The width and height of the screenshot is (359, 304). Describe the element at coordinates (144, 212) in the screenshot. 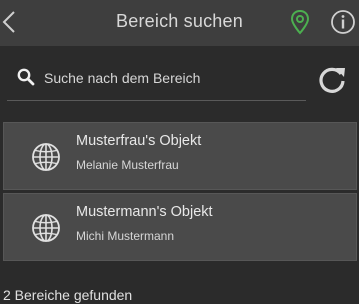

I see `item-title: Mustermann's Objekt` at that location.